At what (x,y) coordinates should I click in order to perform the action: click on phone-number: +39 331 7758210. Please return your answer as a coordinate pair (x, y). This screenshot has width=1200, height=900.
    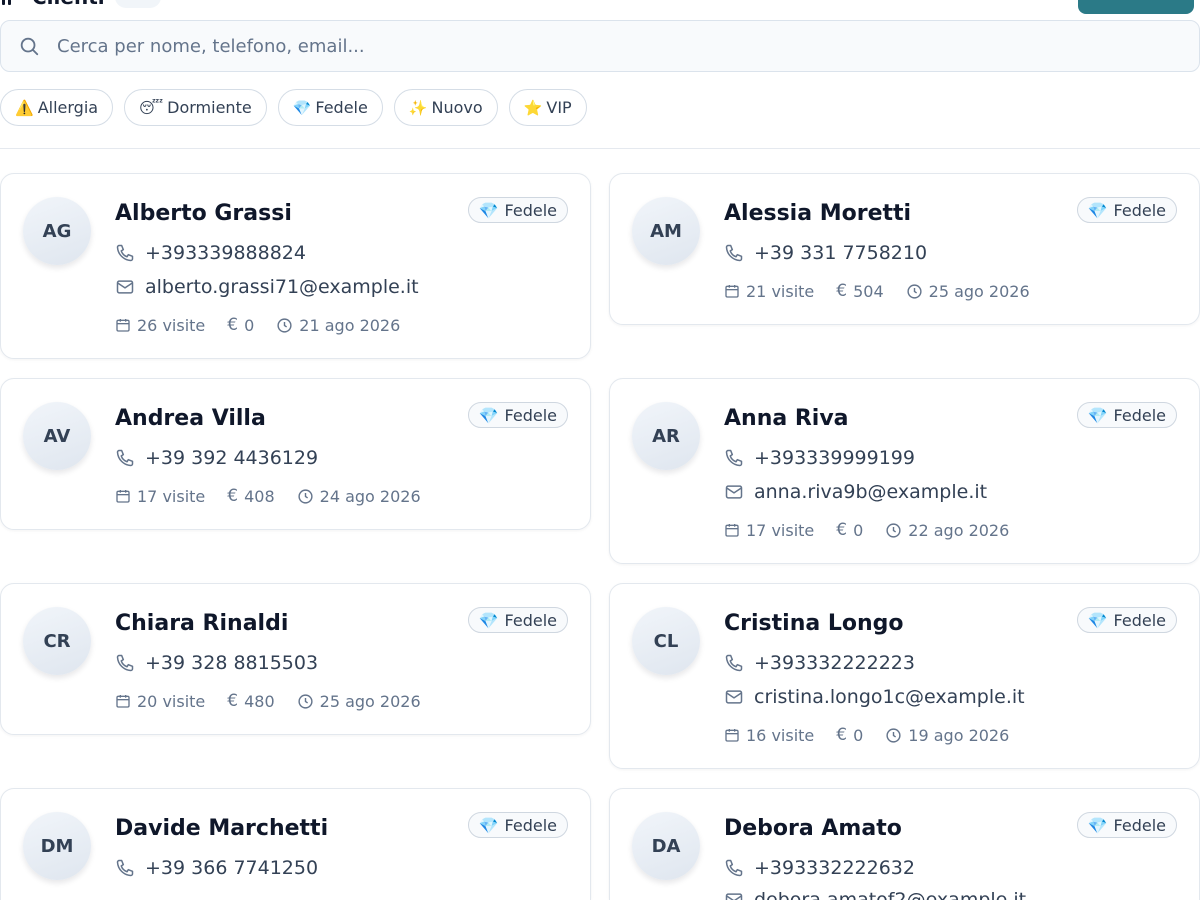
    Looking at the image, I should click on (840, 253).